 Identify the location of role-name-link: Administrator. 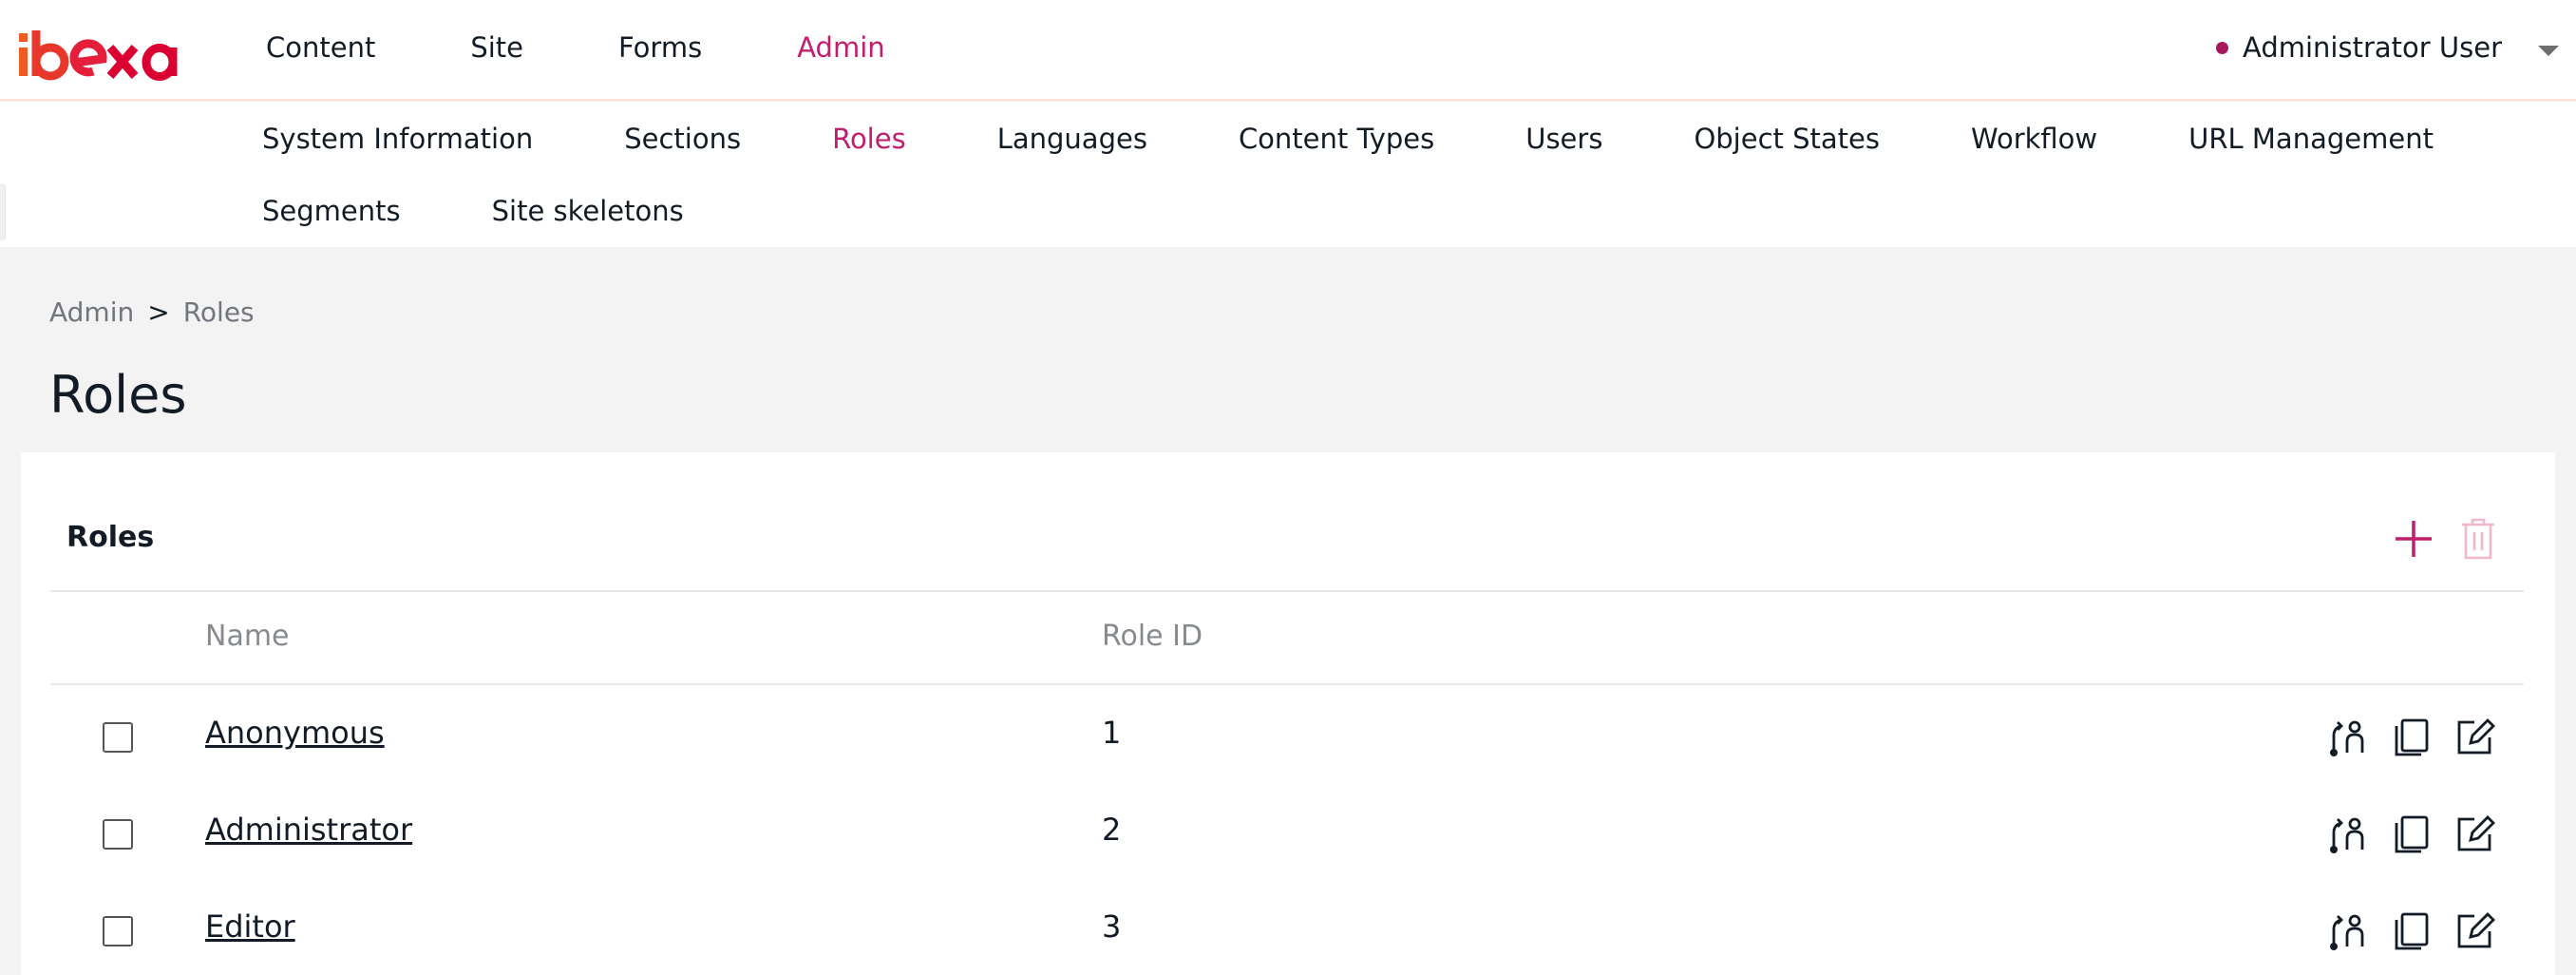
(308, 830).